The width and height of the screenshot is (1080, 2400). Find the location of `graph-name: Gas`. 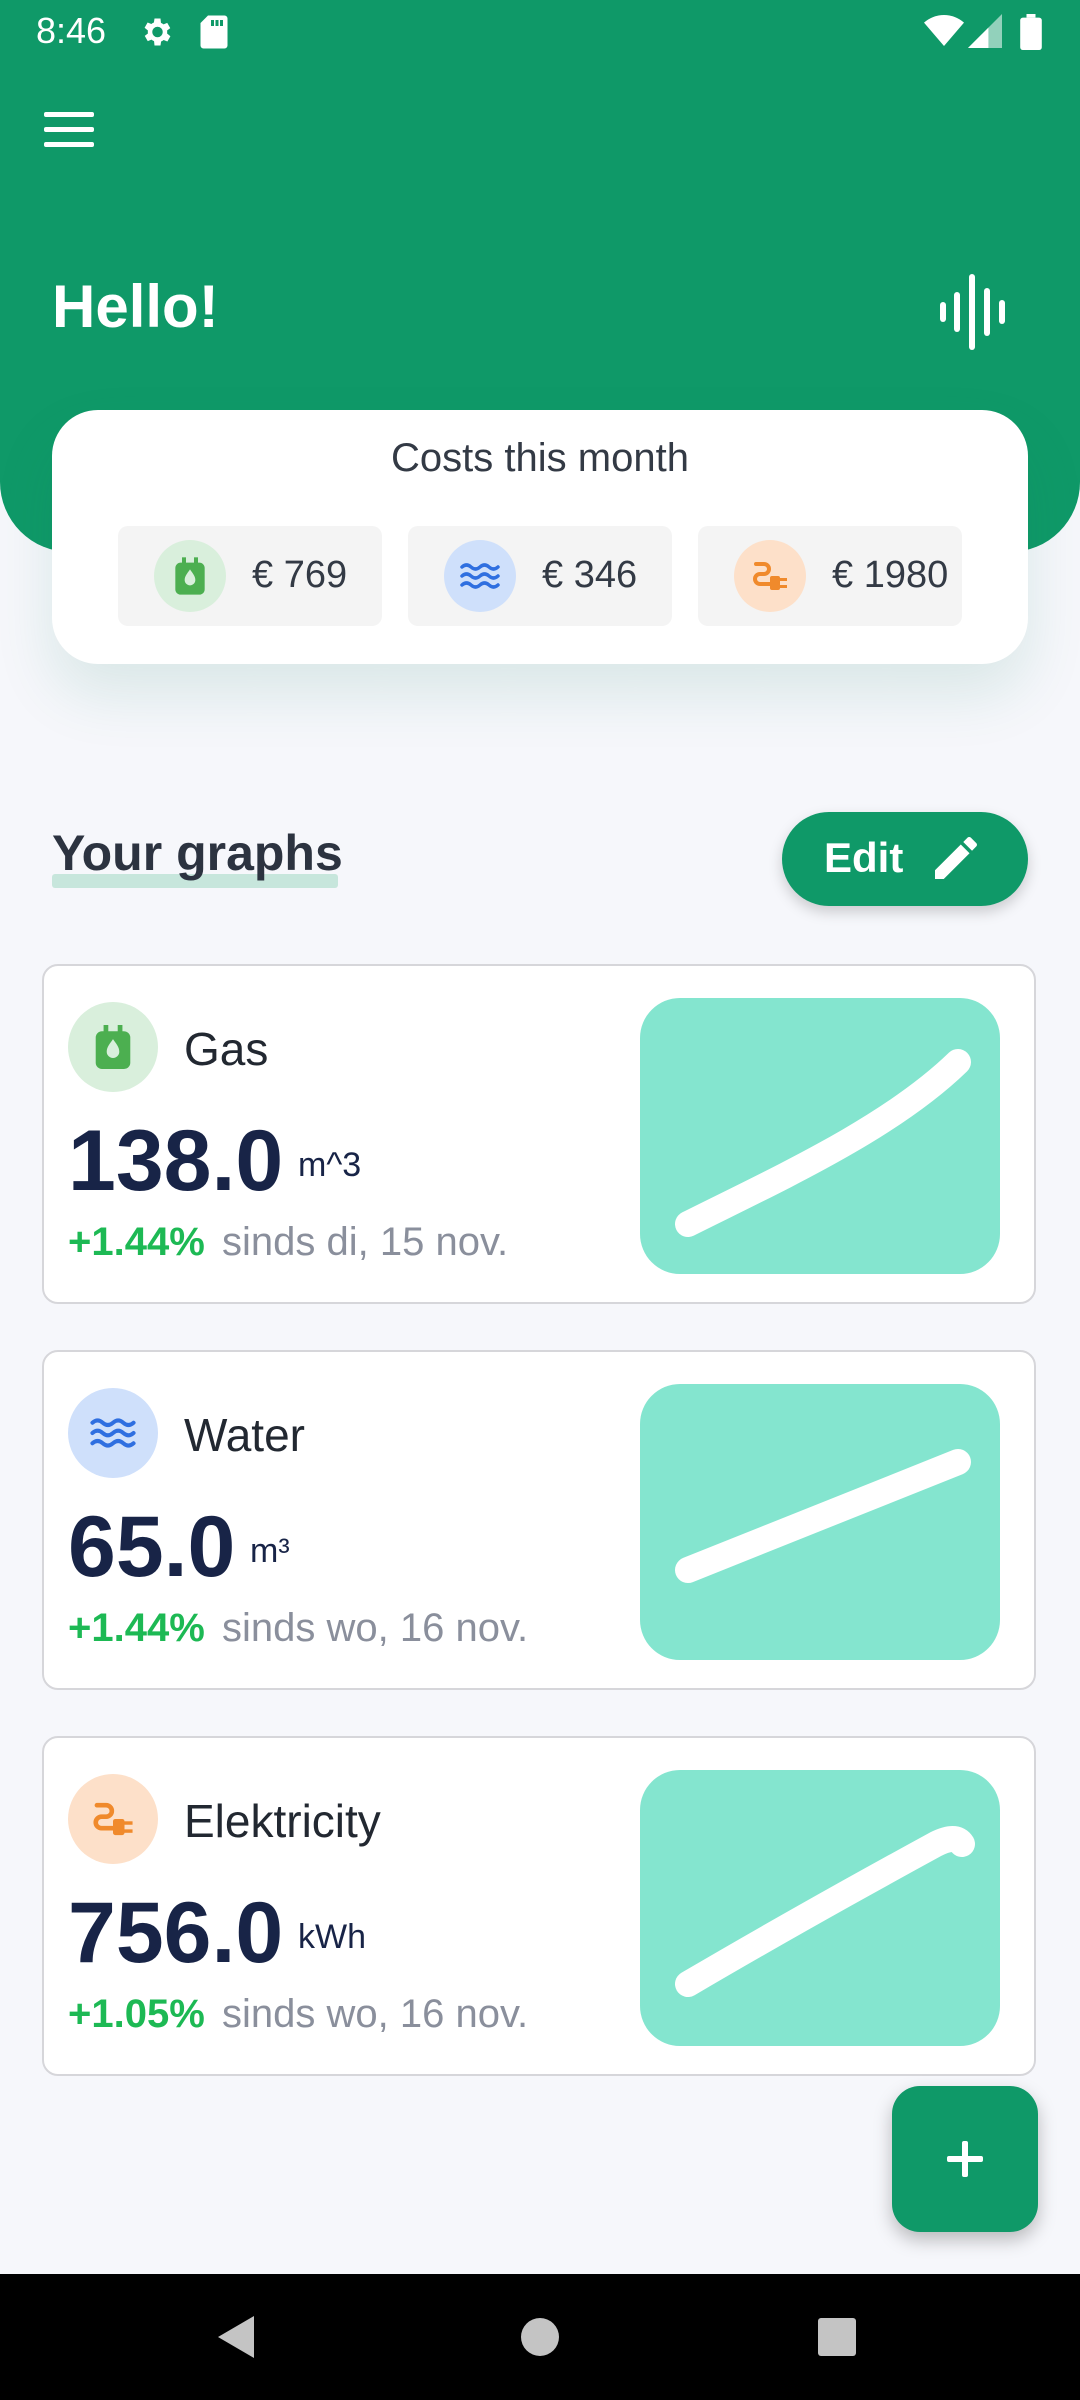

graph-name: Gas is located at coordinates (226, 1049).